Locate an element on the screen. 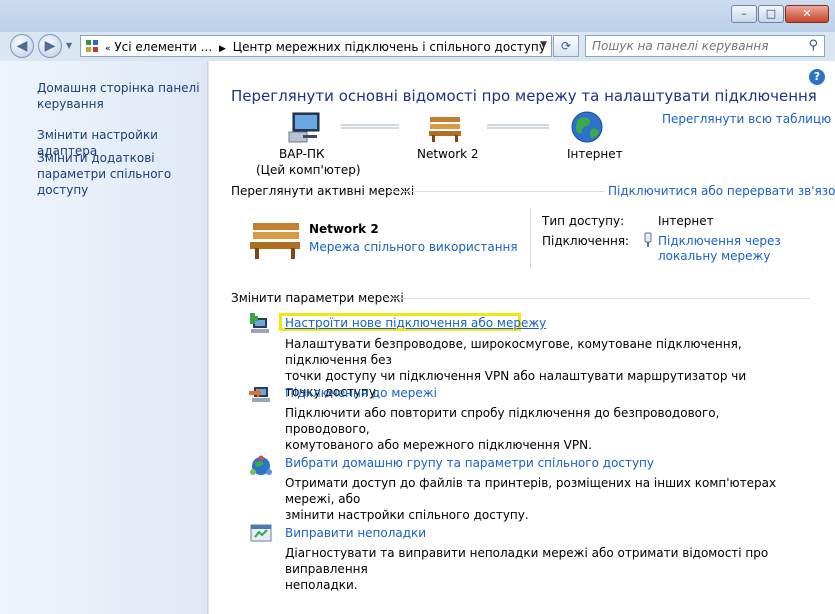  troubleshoot-link: Виправити неполадки is located at coordinates (355, 533).